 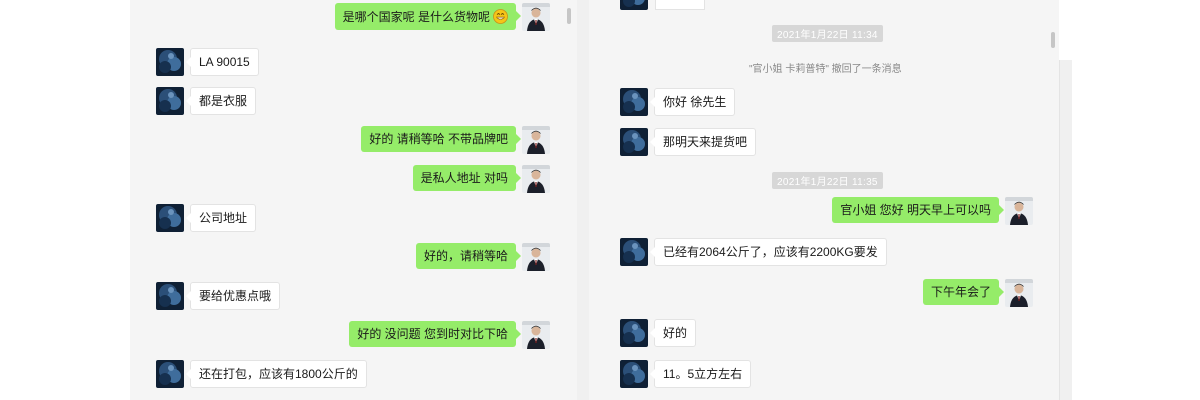 What do you see at coordinates (827, 33) in the screenshot?
I see `timestamp: 2021年1月22日 11:34` at bounding box center [827, 33].